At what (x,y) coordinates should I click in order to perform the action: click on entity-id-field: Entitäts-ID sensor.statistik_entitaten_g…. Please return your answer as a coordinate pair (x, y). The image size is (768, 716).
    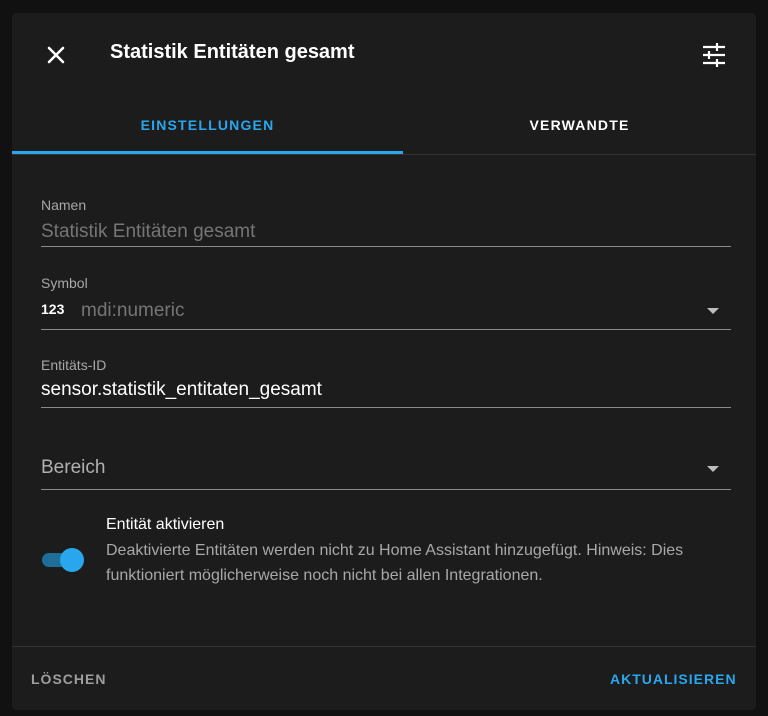
    Looking at the image, I should click on (386, 377).